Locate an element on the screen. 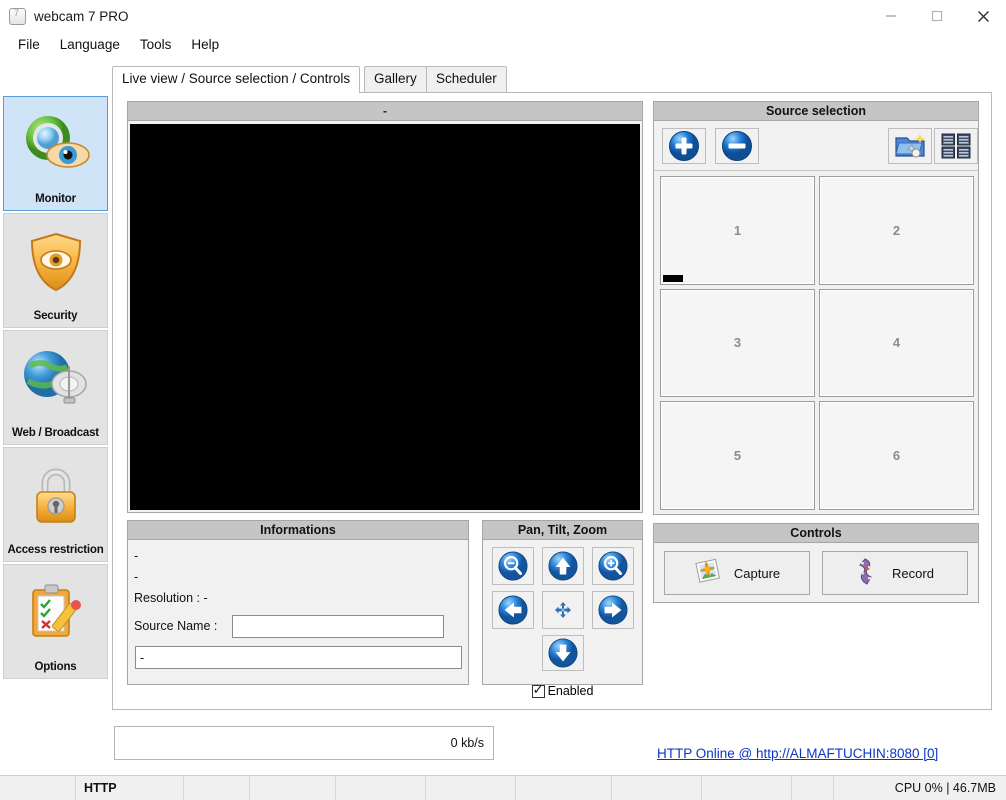 Image resolution: width=1006 pixels, height=800 pixels. minimize-button is located at coordinates (891, 16).